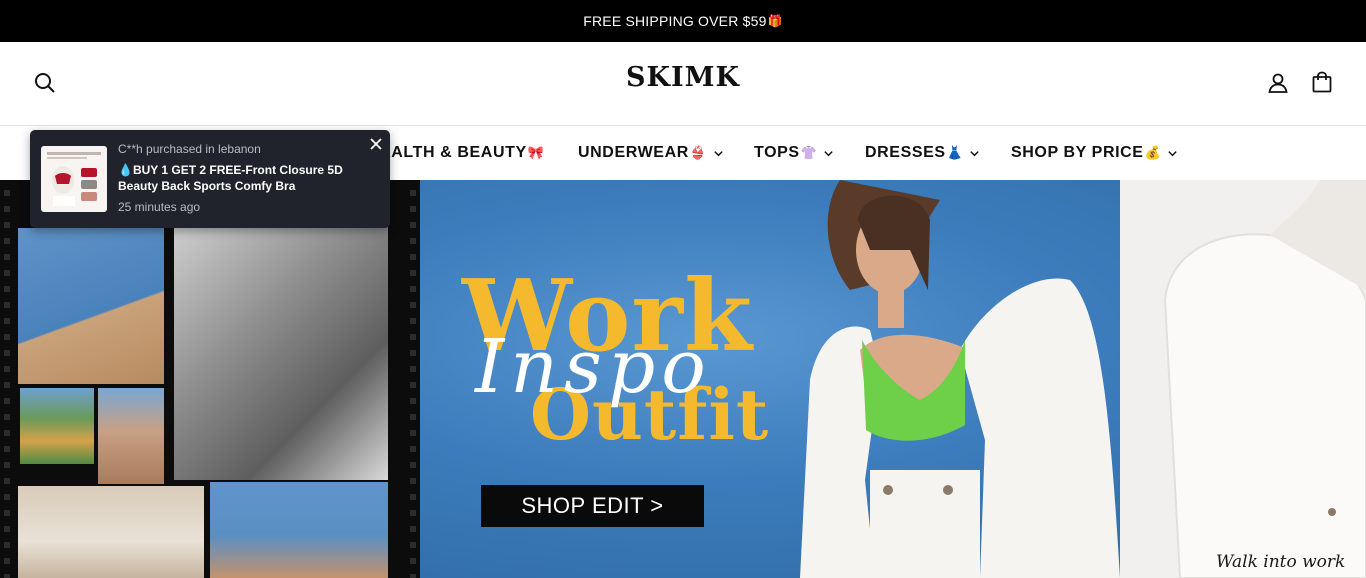 The height and width of the screenshot is (578, 1366). I want to click on nav-item-label: UNDERWEAR, so click(633, 152).